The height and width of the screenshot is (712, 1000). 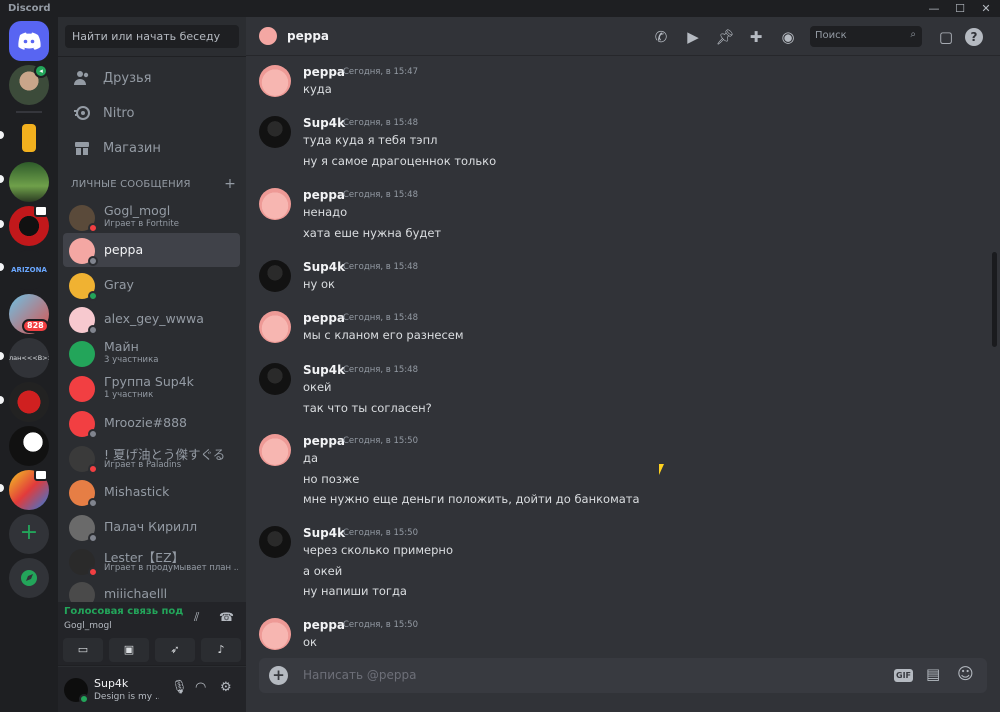 What do you see at coordinates (200, 687) in the screenshot?
I see `headphones-icon: ◠` at bounding box center [200, 687].